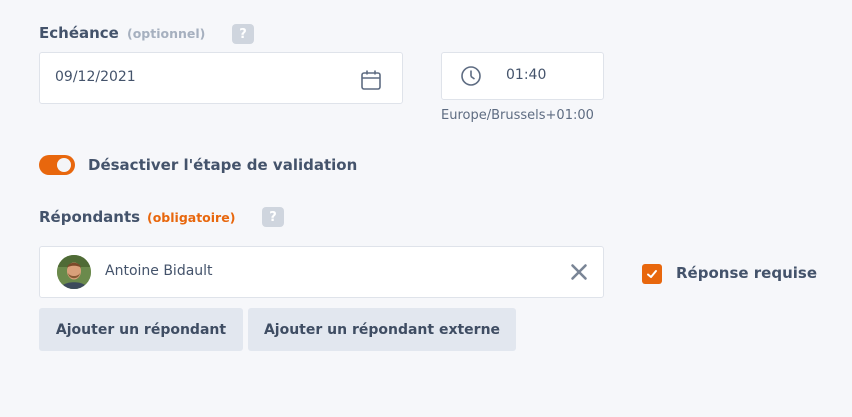 This screenshot has width=852, height=417. Describe the element at coordinates (79, 33) in the screenshot. I see `deadline-label: Echéance` at that location.